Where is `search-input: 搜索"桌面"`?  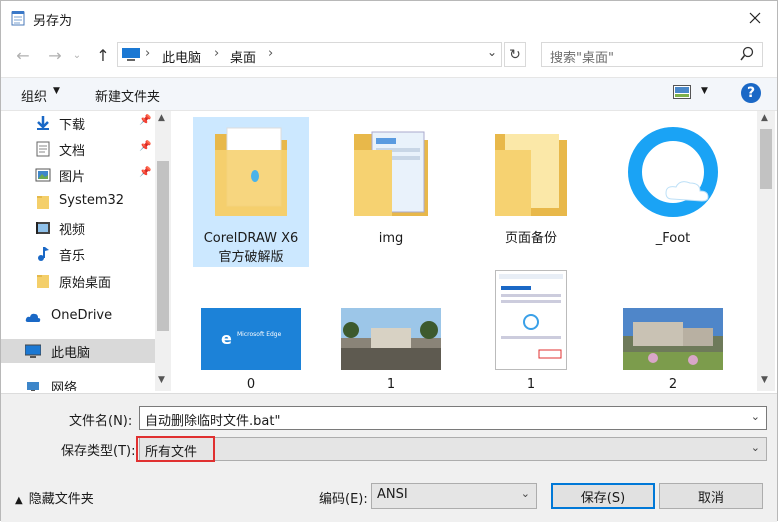
search-input: 搜索"桌面" is located at coordinates (652, 54).